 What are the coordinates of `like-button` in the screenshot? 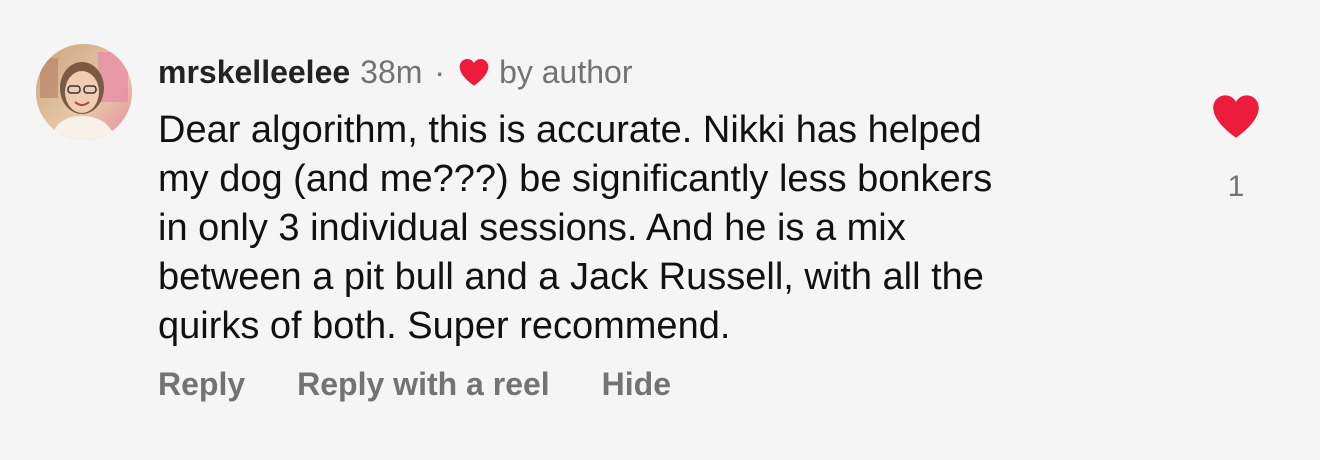 It's located at (1236, 116).